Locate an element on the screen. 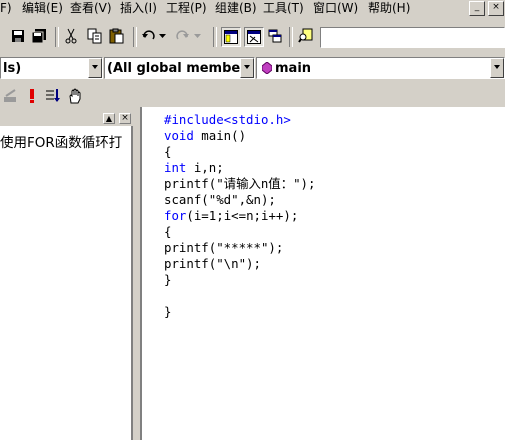 Image resolution: width=505 pixels, height=440 pixels. standard-toolbar is located at coordinates (252, 38).